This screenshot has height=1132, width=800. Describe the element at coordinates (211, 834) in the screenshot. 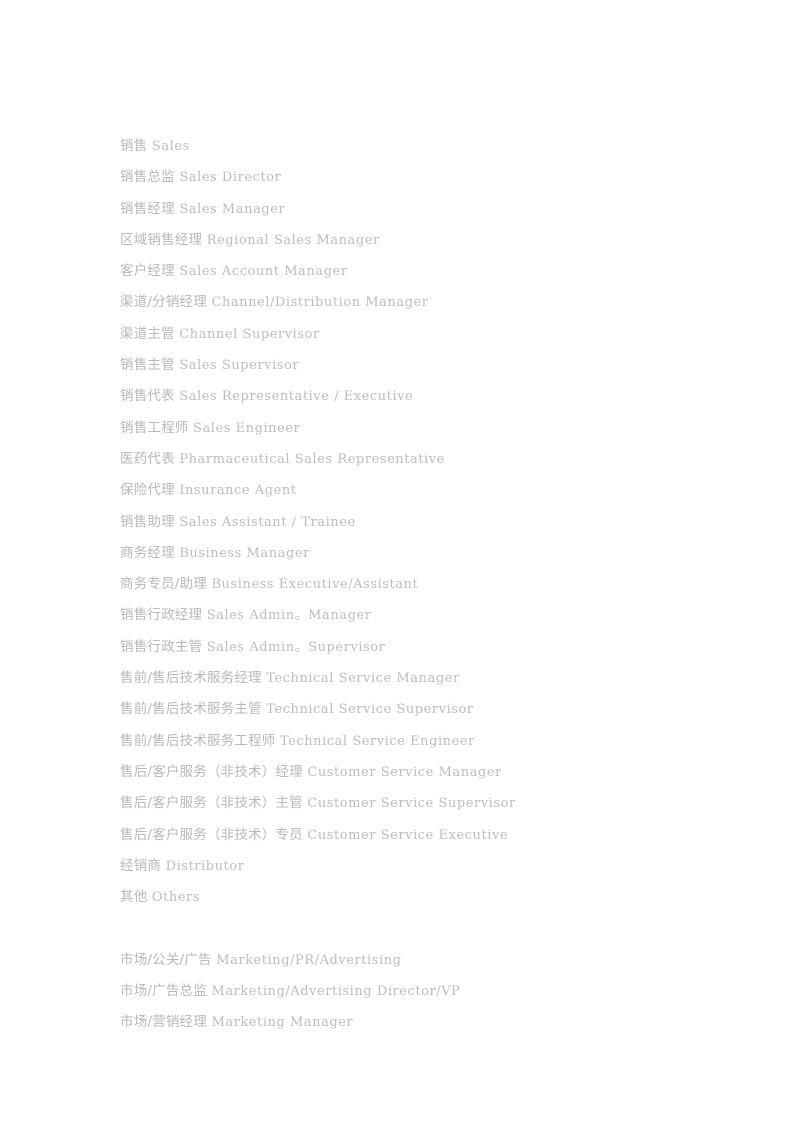

I see `job-title-zh: 售后/客户服务（非技术）专员` at that location.